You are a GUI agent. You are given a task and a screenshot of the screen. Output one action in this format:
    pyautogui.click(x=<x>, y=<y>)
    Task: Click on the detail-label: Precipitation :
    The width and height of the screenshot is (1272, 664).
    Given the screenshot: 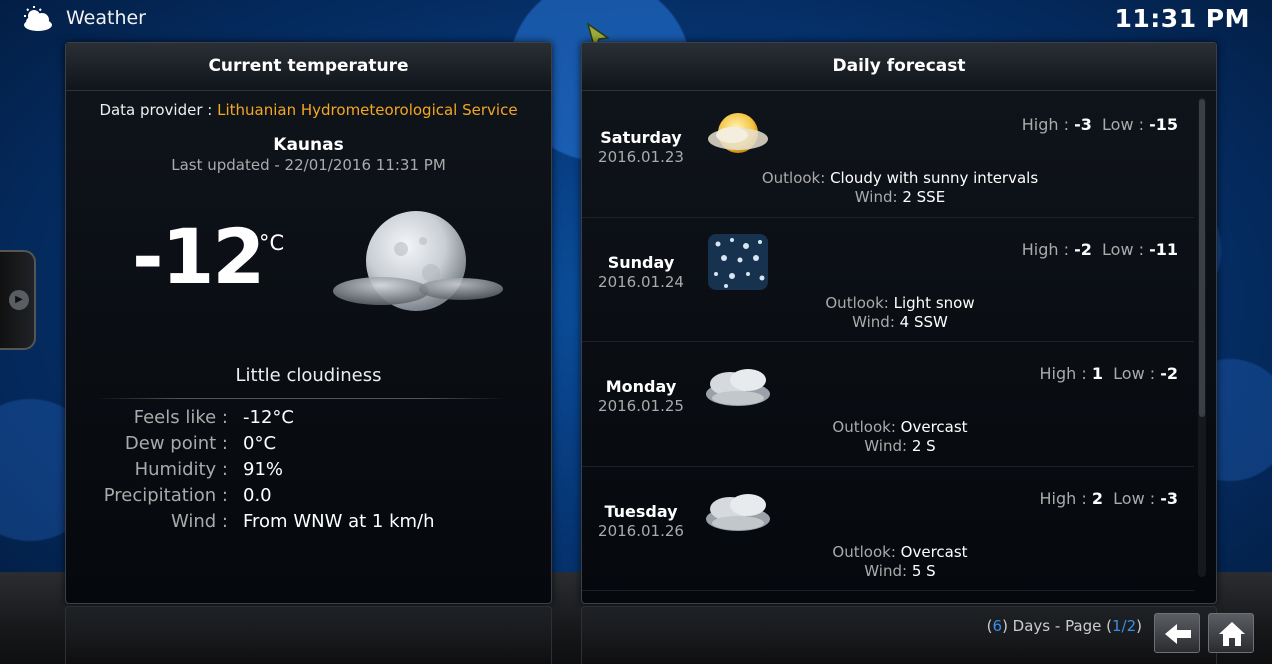 What is the action you would take?
    pyautogui.click(x=165, y=495)
    